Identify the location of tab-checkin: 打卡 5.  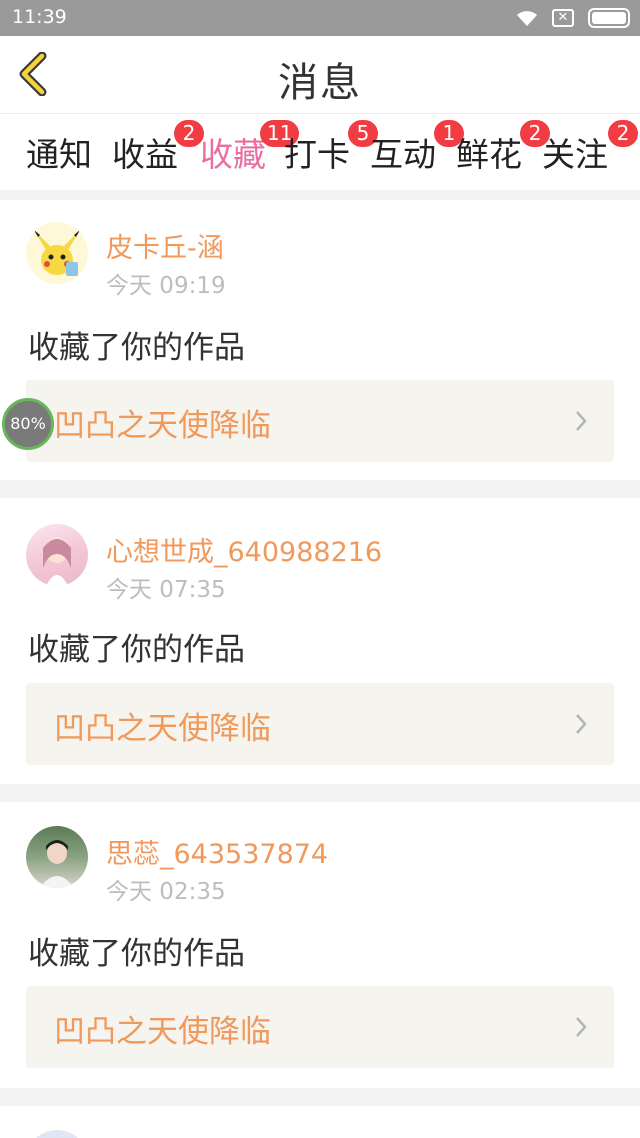
(331, 148).